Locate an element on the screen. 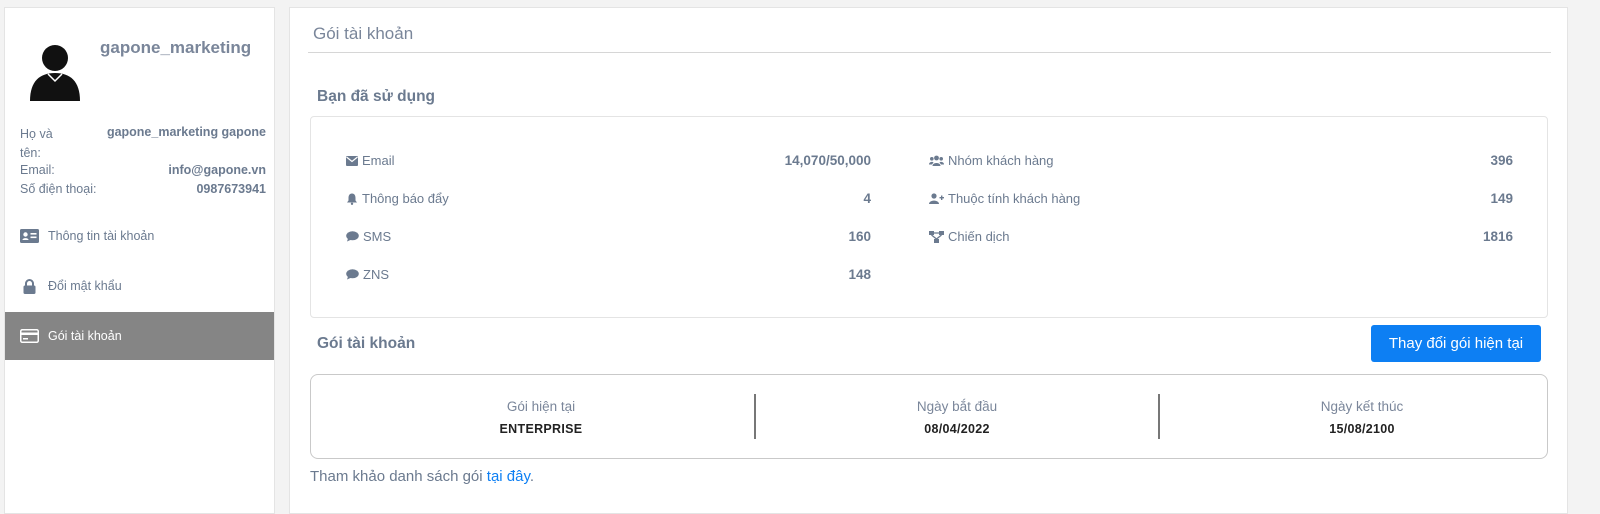  sidebar-item-label: Thông tin tài khoản is located at coordinates (101, 236).